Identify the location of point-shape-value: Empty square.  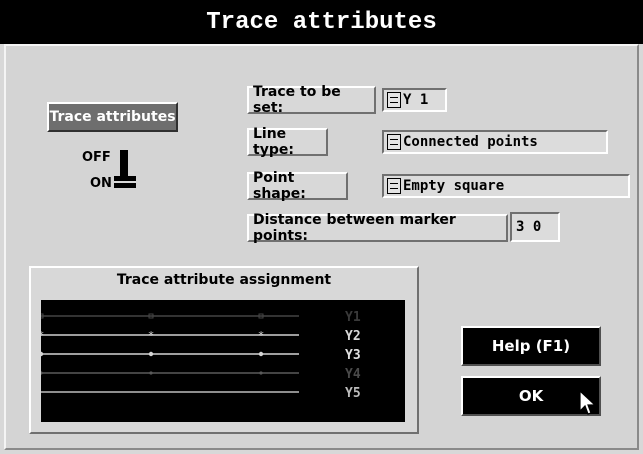
(454, 186).